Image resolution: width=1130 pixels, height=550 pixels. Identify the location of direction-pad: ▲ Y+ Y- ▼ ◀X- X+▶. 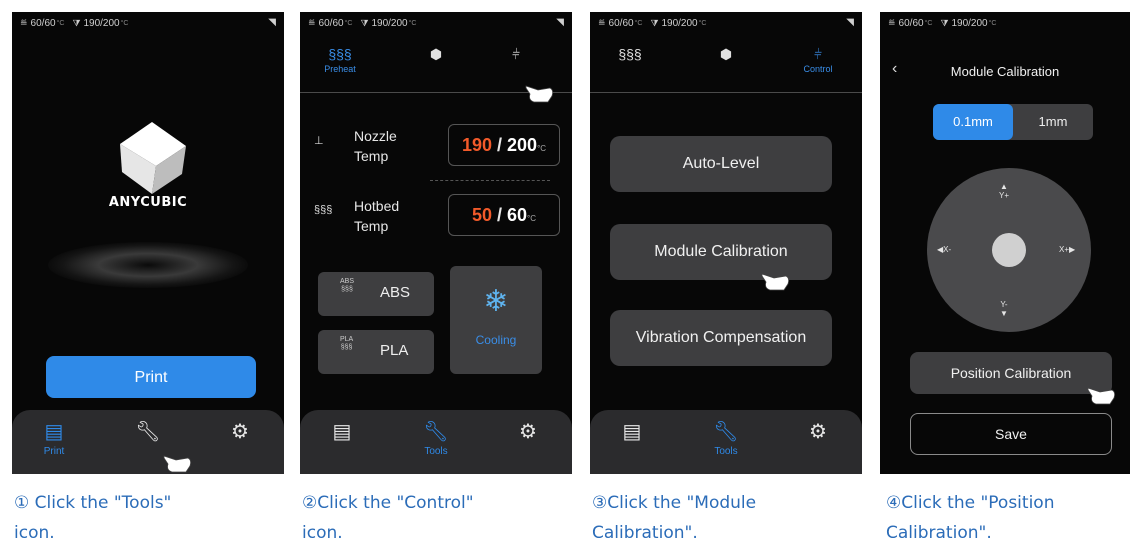
(1009, 250).